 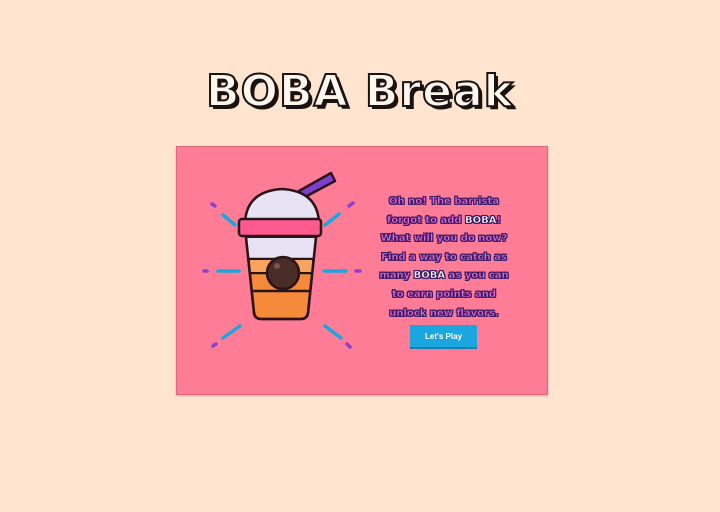 What do you see at coordinates (396, 276) in the screenshot?
I see `message-line: many` at bounding box center [396, 276].